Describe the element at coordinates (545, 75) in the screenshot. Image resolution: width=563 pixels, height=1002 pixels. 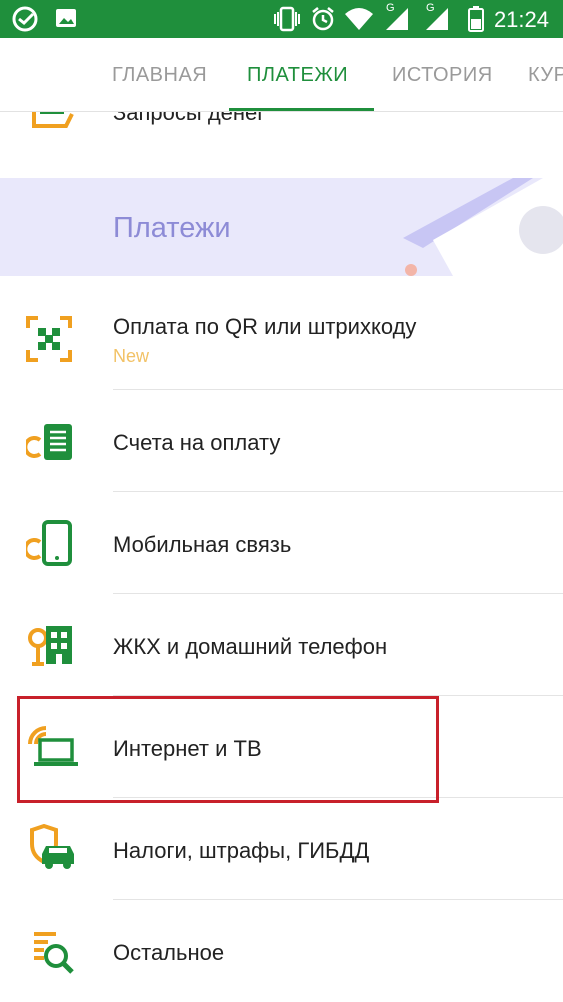
I see `tab-rates: КУРСЫ` at that location.